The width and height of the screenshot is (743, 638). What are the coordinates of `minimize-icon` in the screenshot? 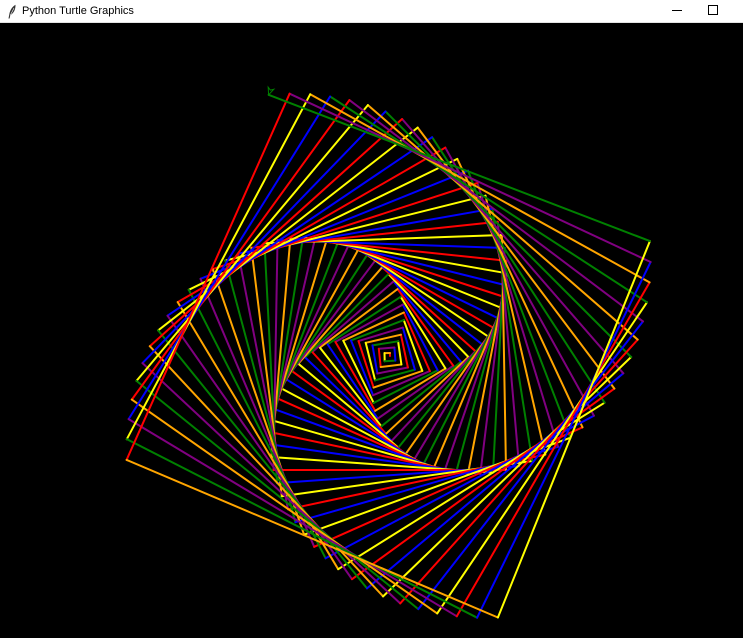 It's located at (677, 11).